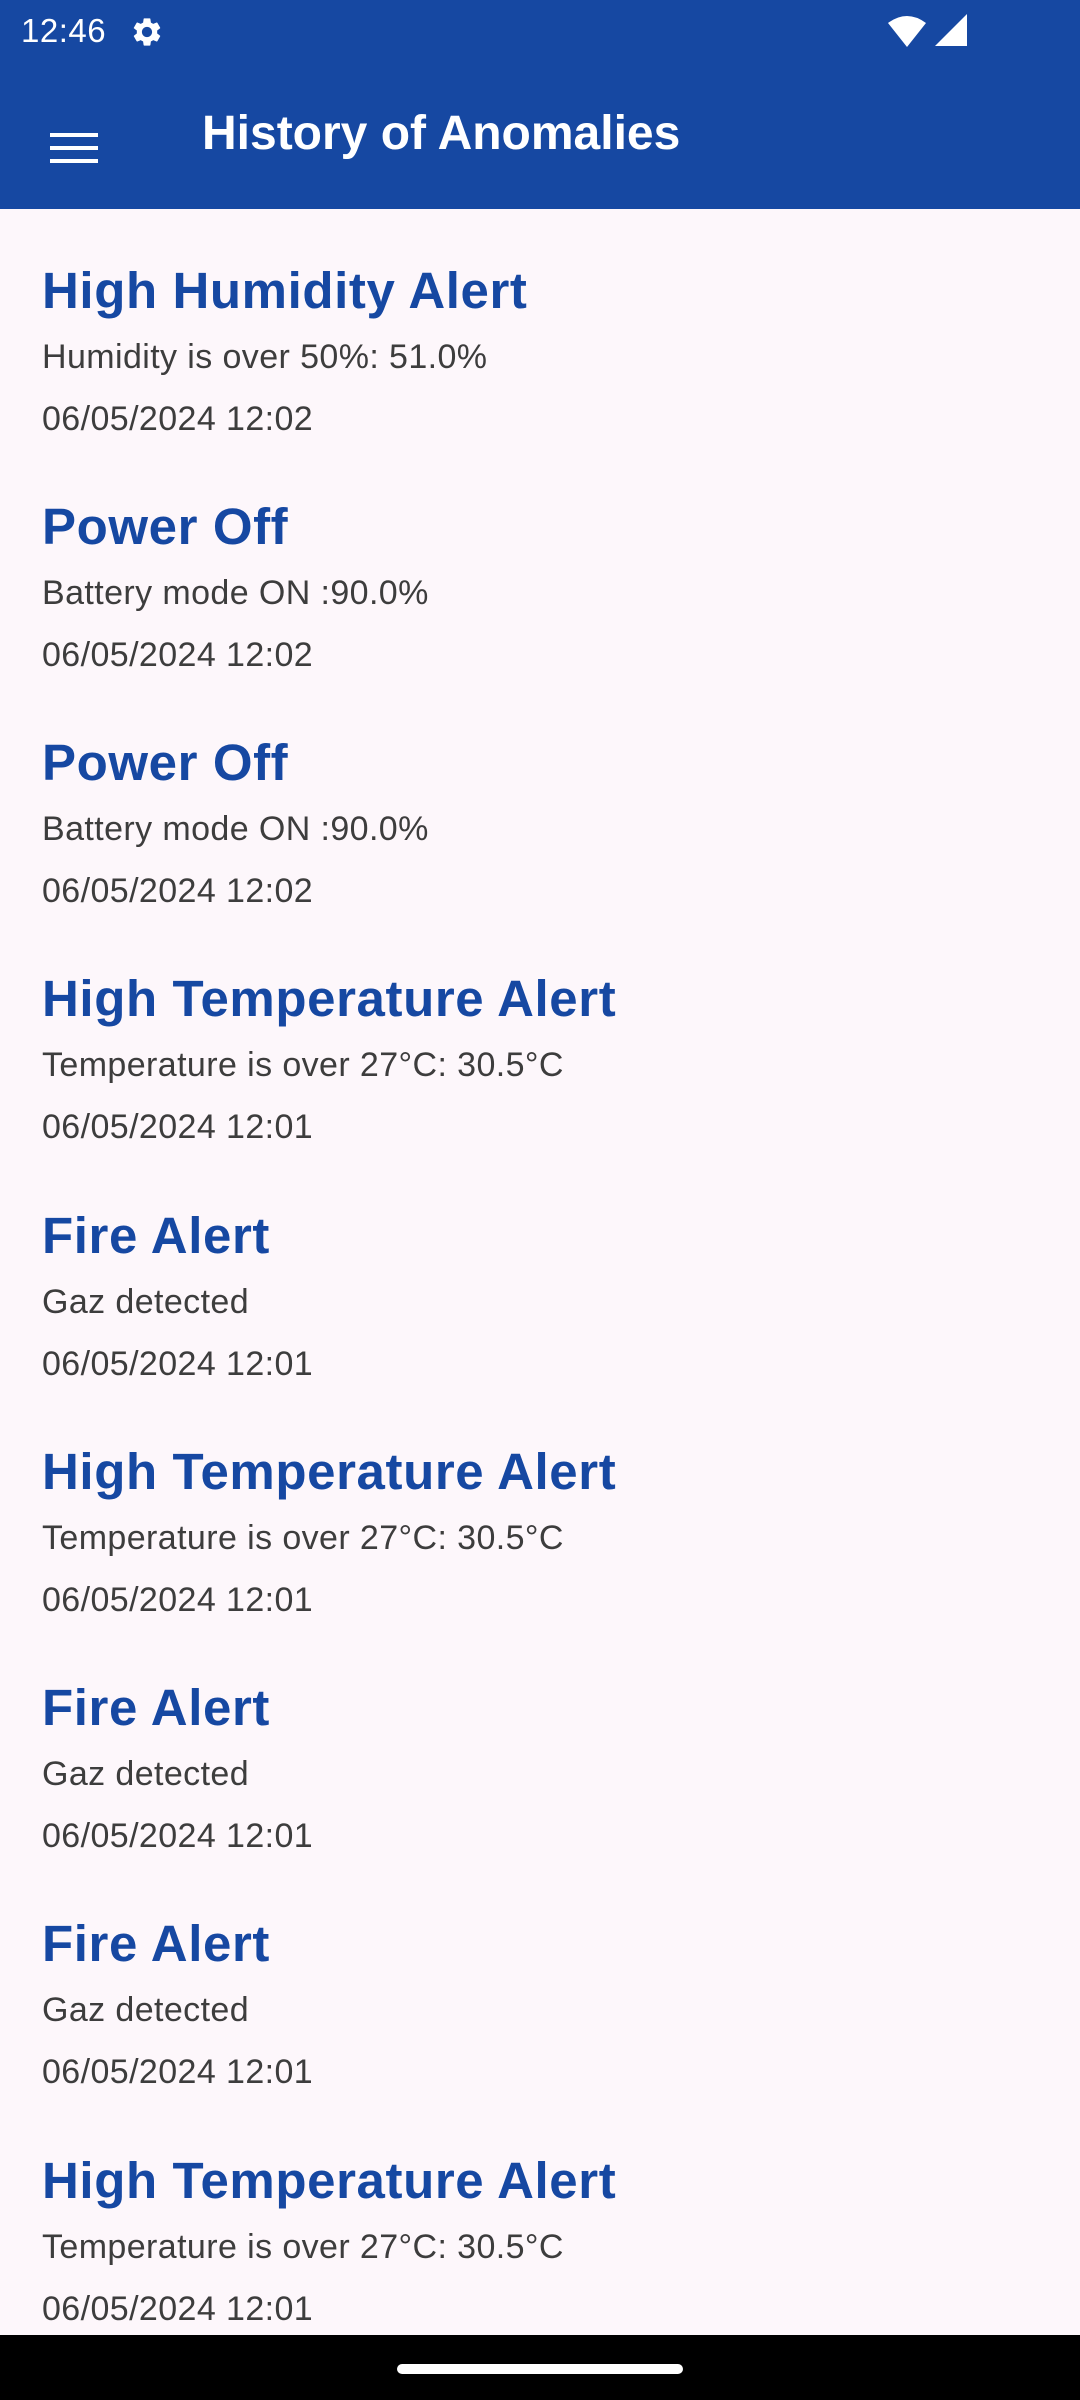 The image size is (1080, 2400). Describe the element at coordinates (907, 31) in the screenshot. I see `wifi-icon` at that location.